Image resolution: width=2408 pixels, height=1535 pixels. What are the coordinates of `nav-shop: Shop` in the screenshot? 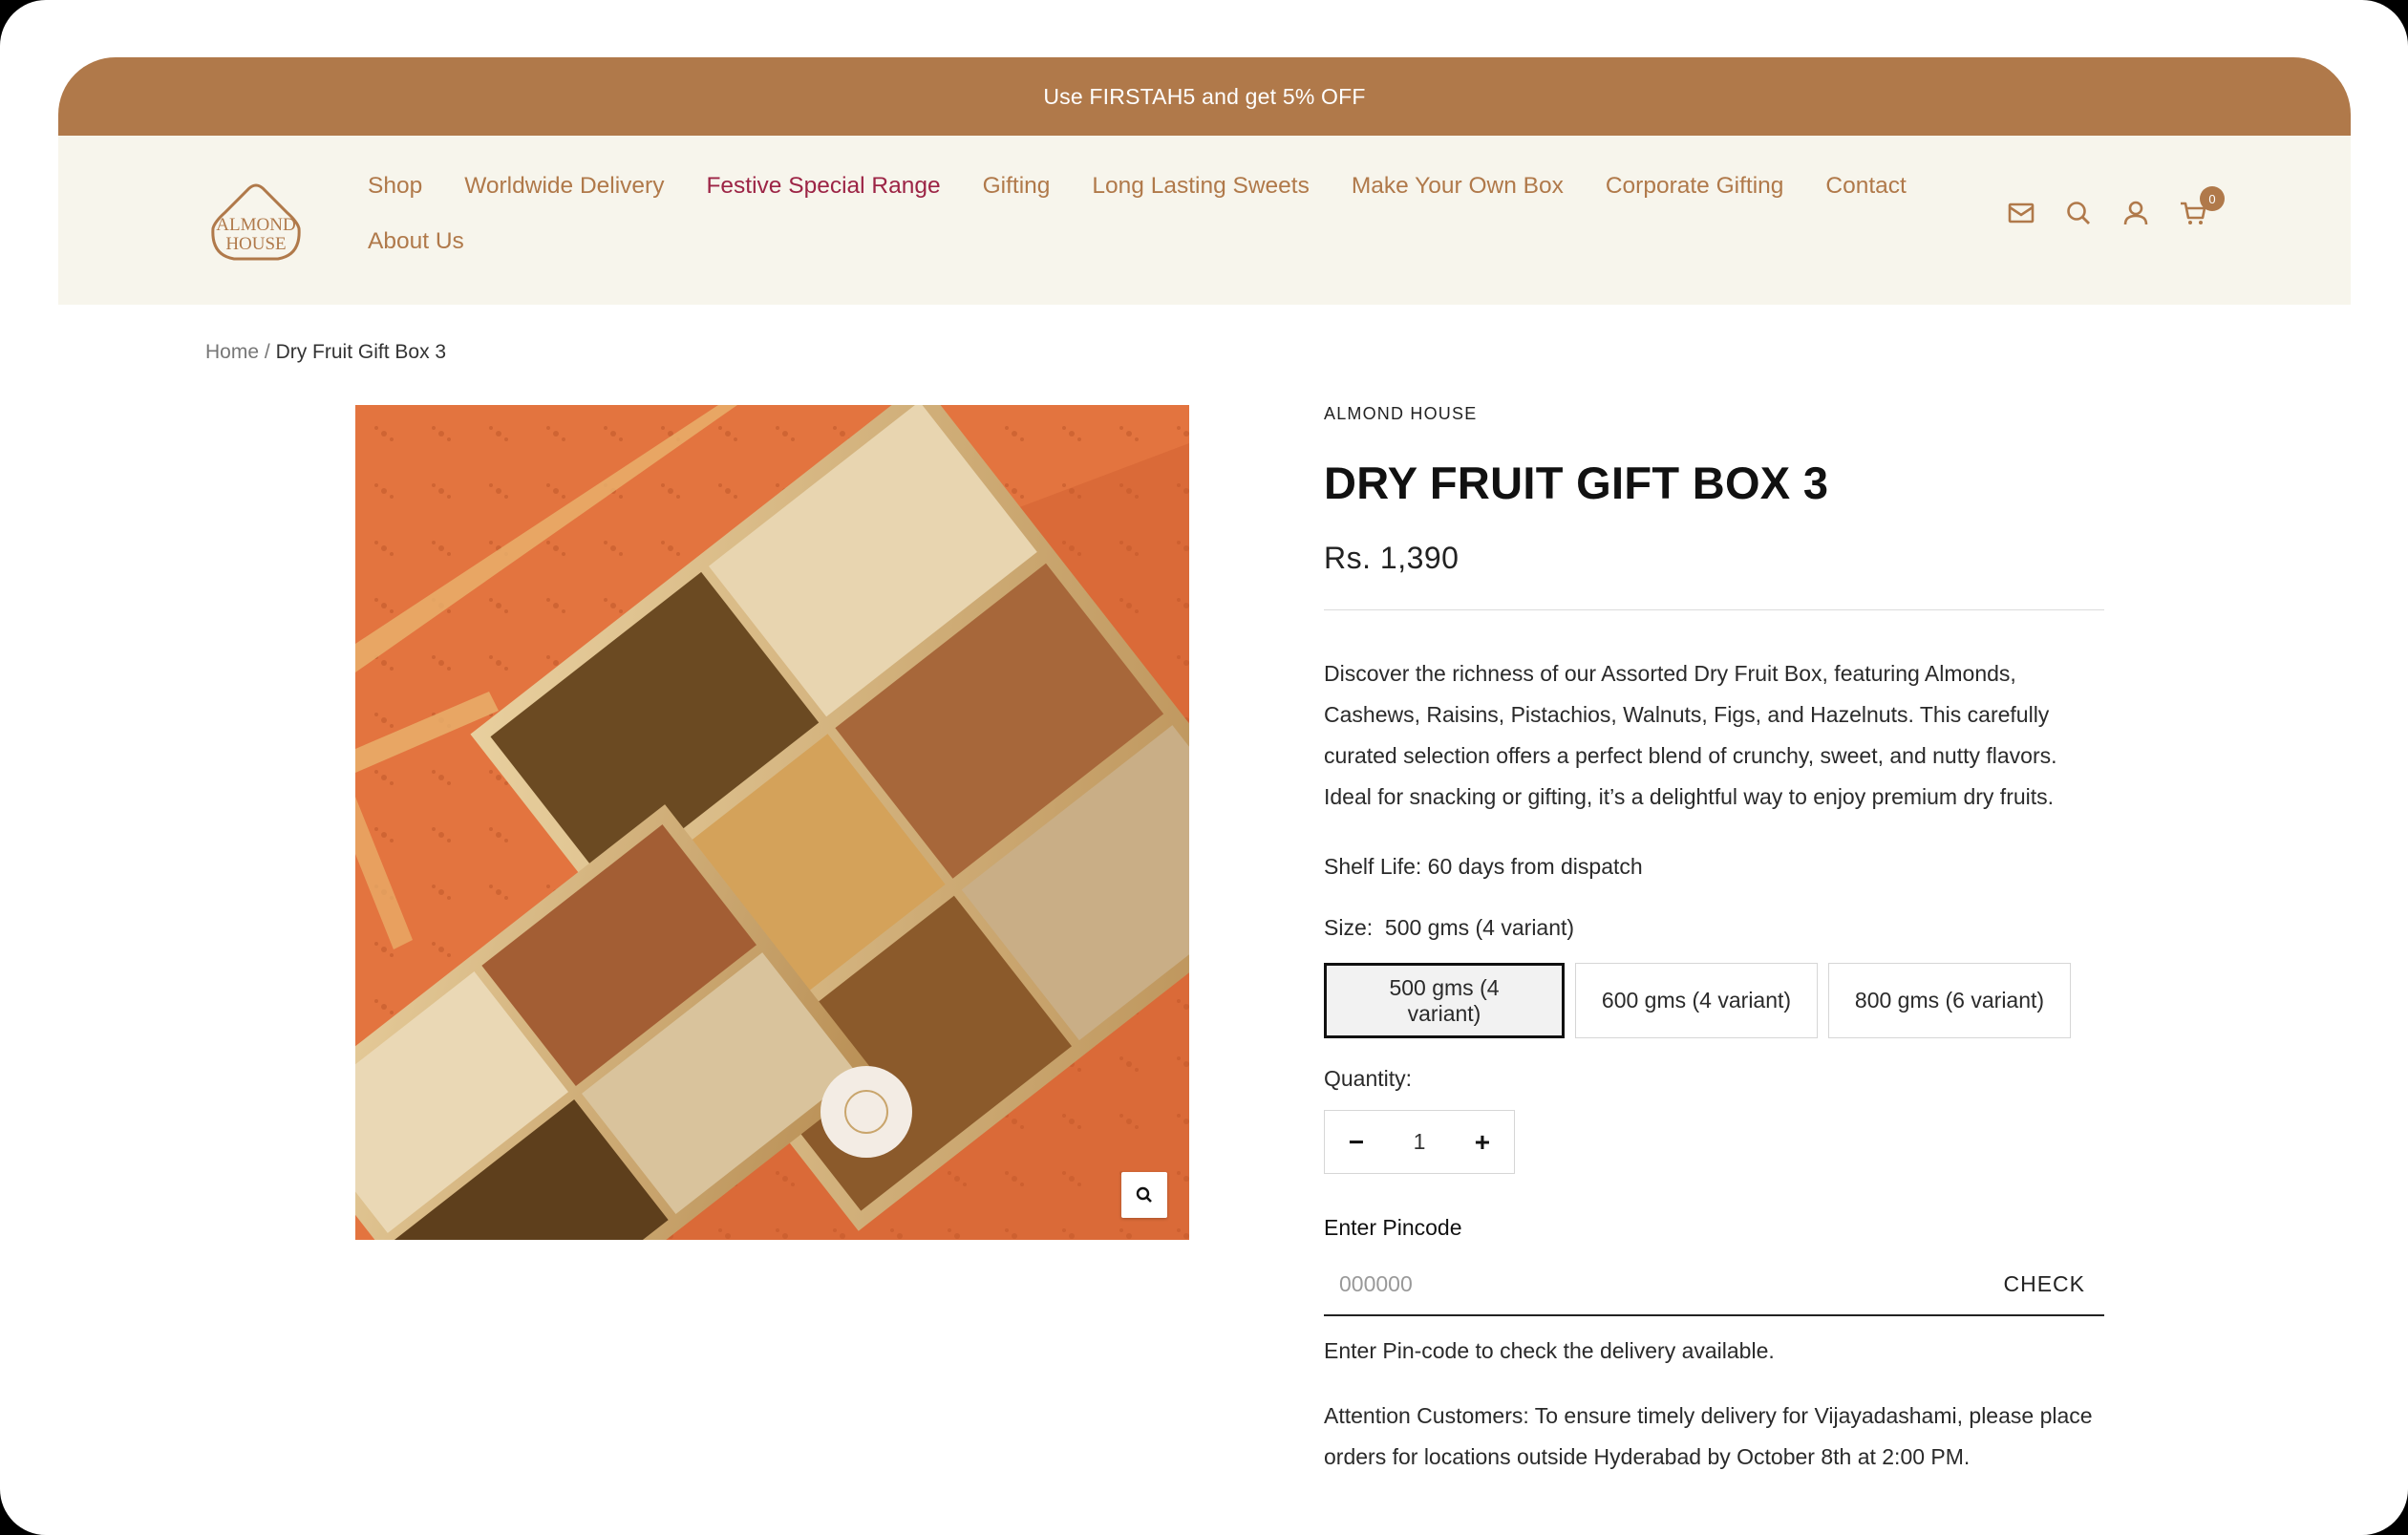 It's located at (395, 187).